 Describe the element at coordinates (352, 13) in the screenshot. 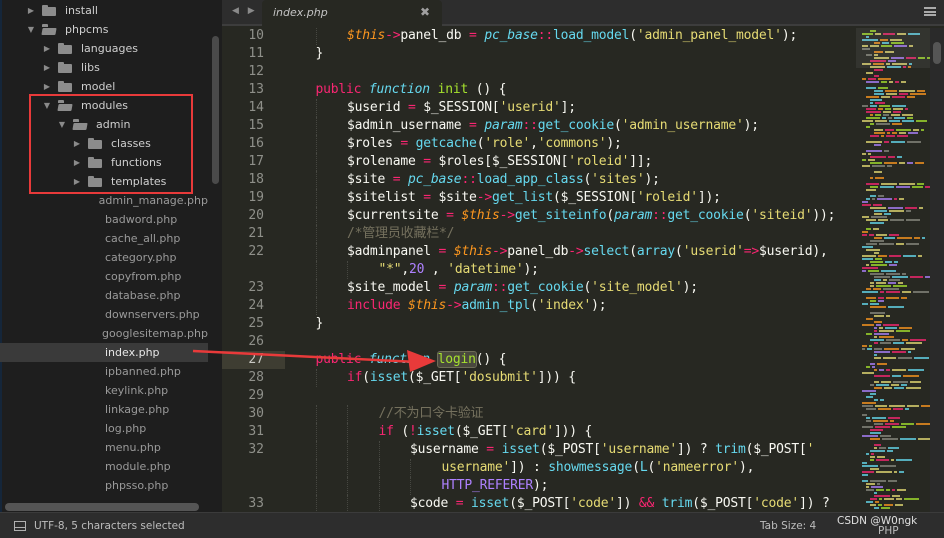

I see `tab-index-php: index.php ✖` at that location.